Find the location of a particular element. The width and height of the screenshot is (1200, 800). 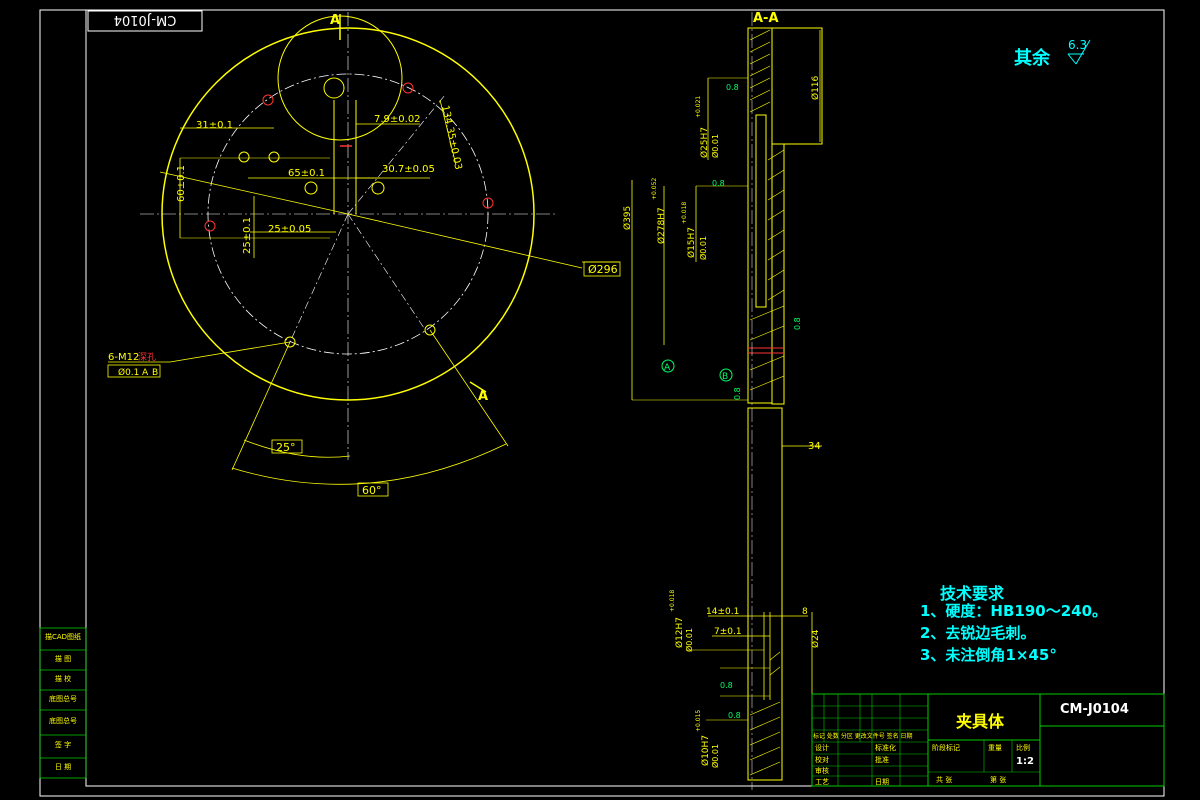

surface-finish-label: 其余 is located at coordinates (1032, 58).